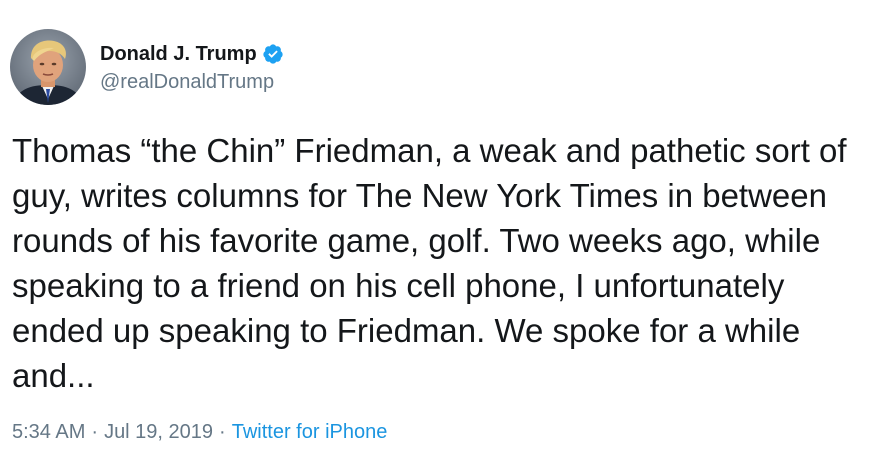  I want to click on author-names: Donald J. Trump @realDonaldTrump, so click(192, 67).